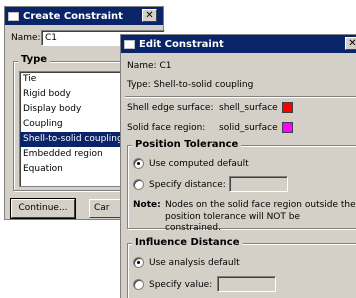 Image resolution: width=356 pixels, height=298 pixels. I want to click on constraint-type: Type: Shell-to-solid coupling, so click(190, 85).